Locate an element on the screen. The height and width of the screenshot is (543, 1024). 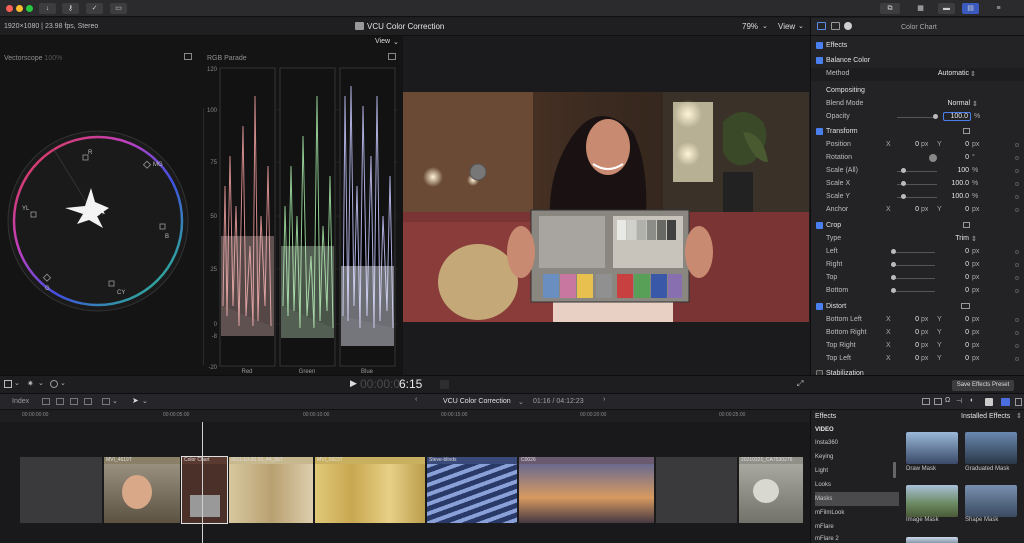
position-x-field: 0 is located at coordinates (910, 144).